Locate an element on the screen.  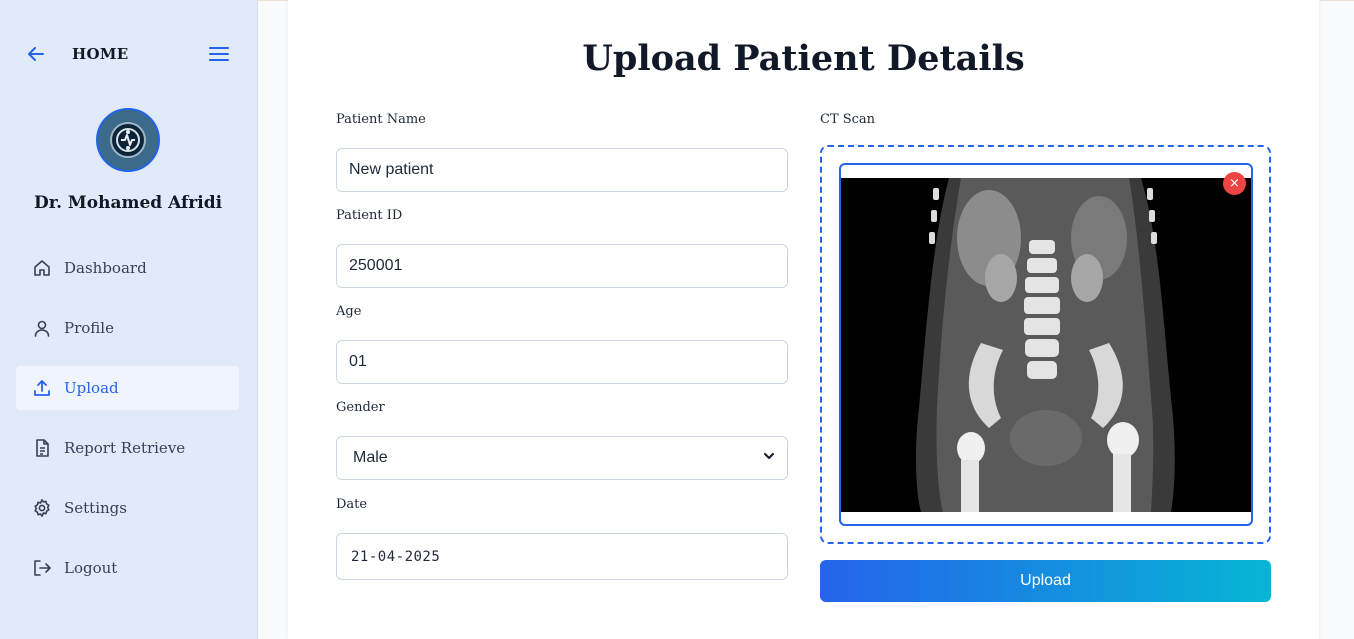
logout-icon is located at coordinates (42, 568).